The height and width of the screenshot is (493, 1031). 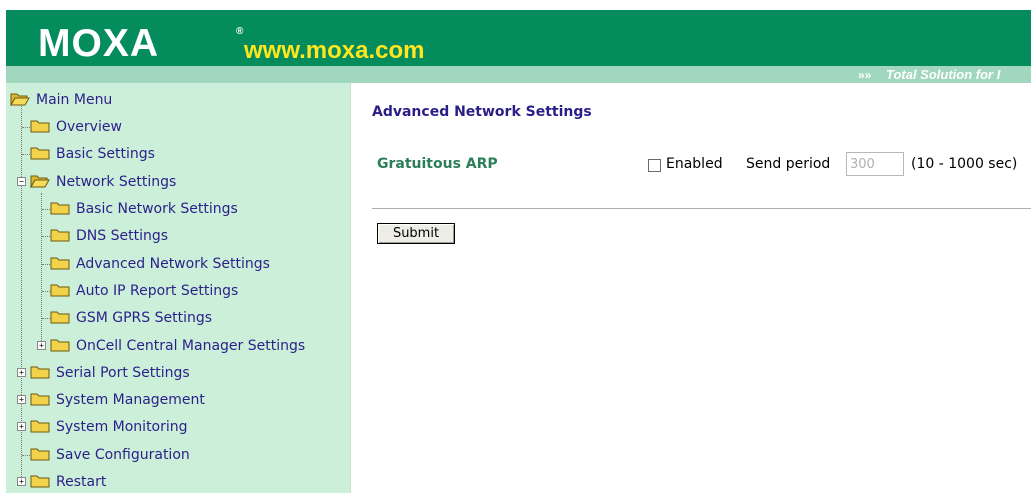 What do you see at coordinates (788, 164) in the screenshot?
I see `send-period-label: Send period` at bounding box center [788, 164].